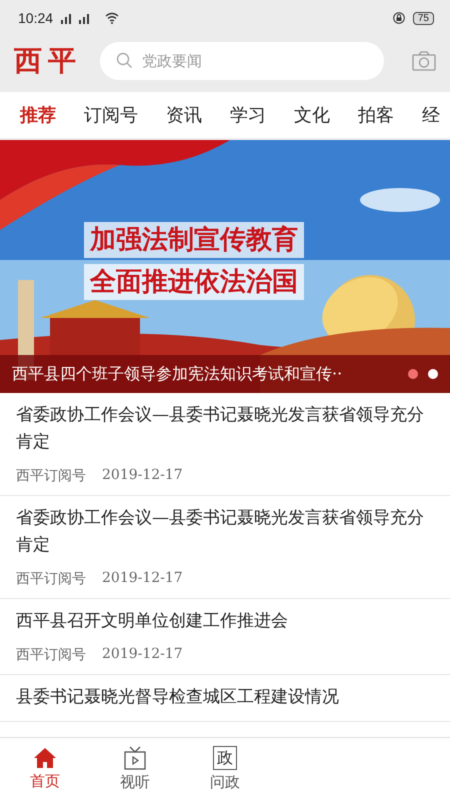  I want to click on article-title: 西平县召开文明单位创建工作推进会, so click(225, 621).